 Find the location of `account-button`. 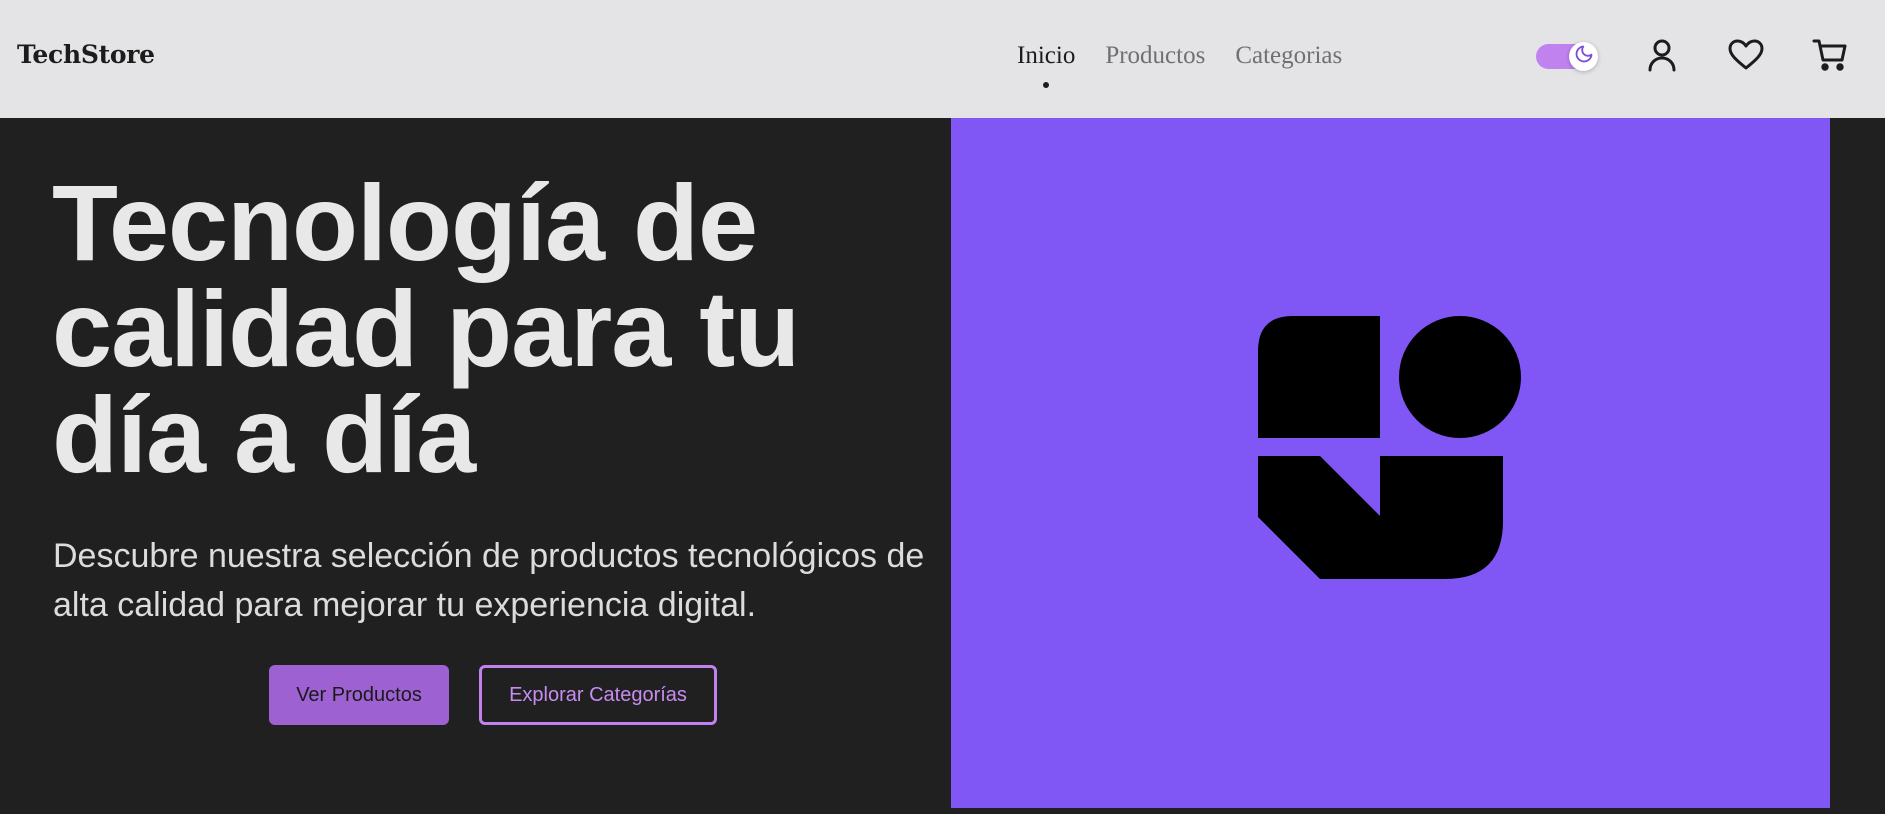

account-button is located at coordinates (1662, 57).